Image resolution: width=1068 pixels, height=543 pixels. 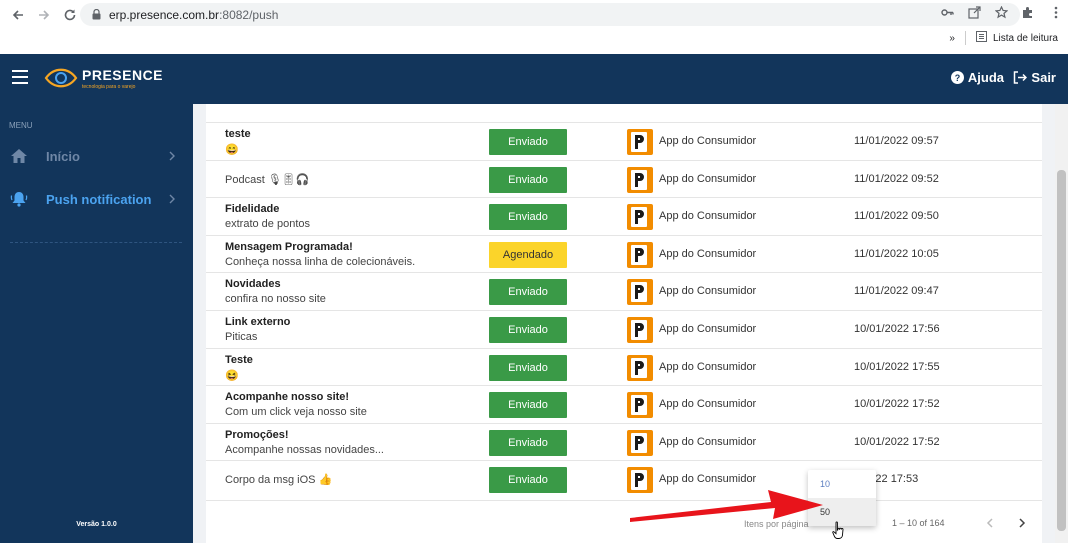 What do you see at coordinates (287, 397) in the screenshot?
I see `message-title: Acompanhe nosso site!` at bounding box center [287, 397].